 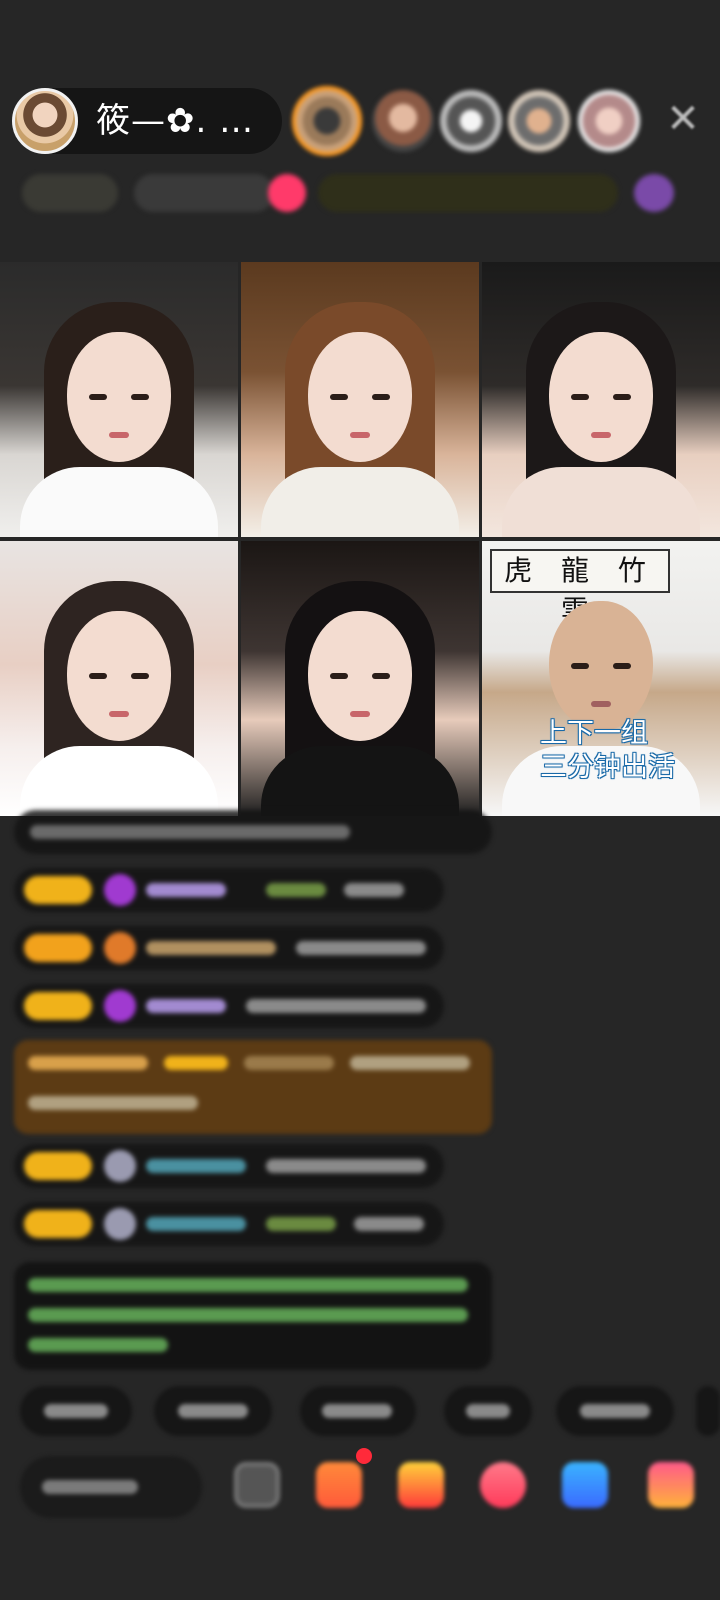 I want to click on comment-placeholder, so click(x=90, y=1487).